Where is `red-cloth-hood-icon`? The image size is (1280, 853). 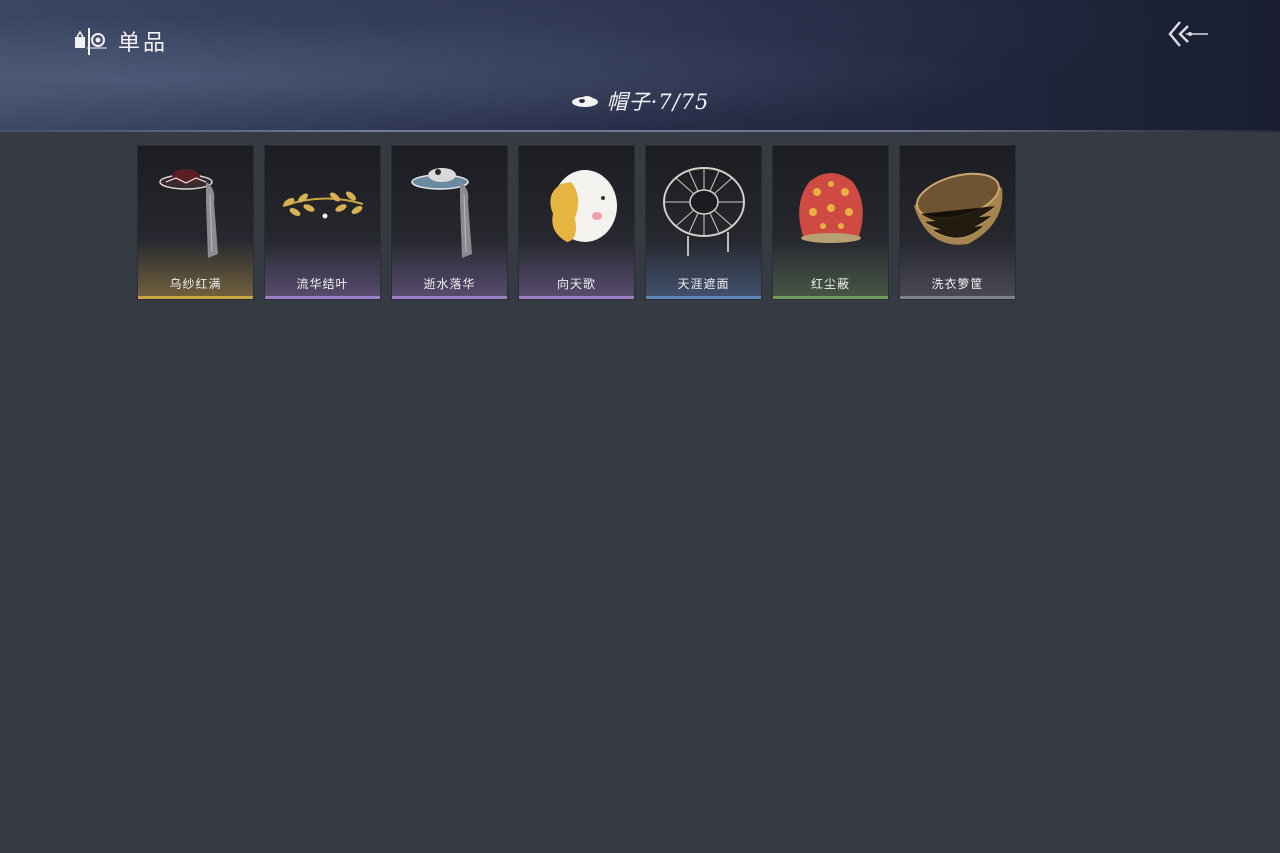 red-cloth-hood-icon is located at coordinates (831, 208).